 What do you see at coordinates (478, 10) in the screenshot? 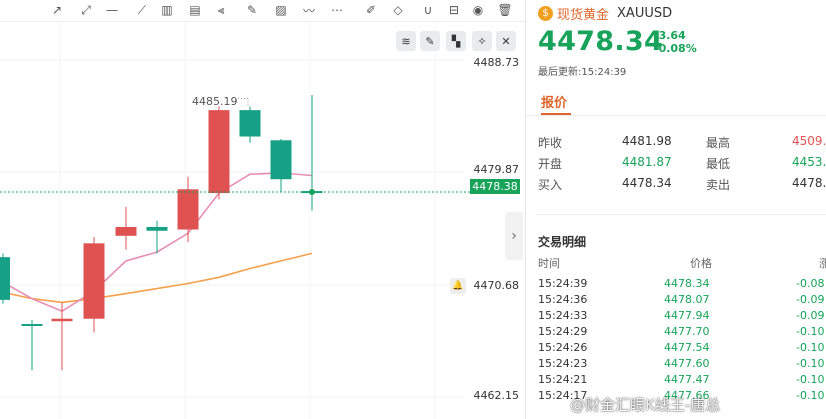
I see `eye-icon: ◉` at bounding box center [478, 10].